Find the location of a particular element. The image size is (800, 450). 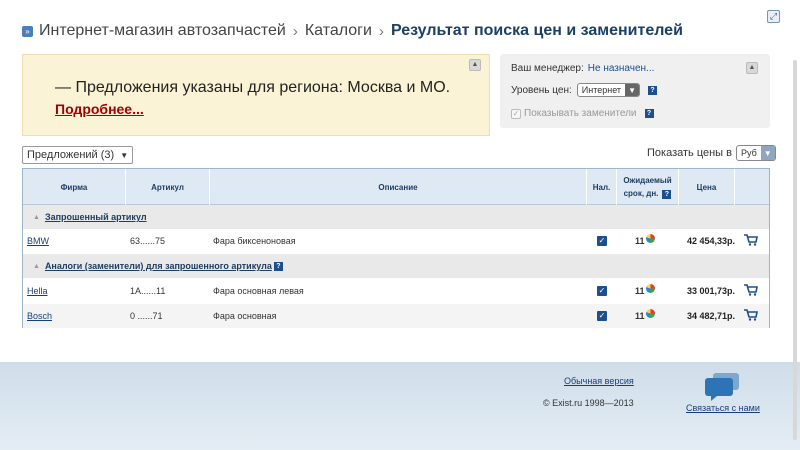

section-requested: ▲ Запрошенный артикул is located at coordinates (396, 217).